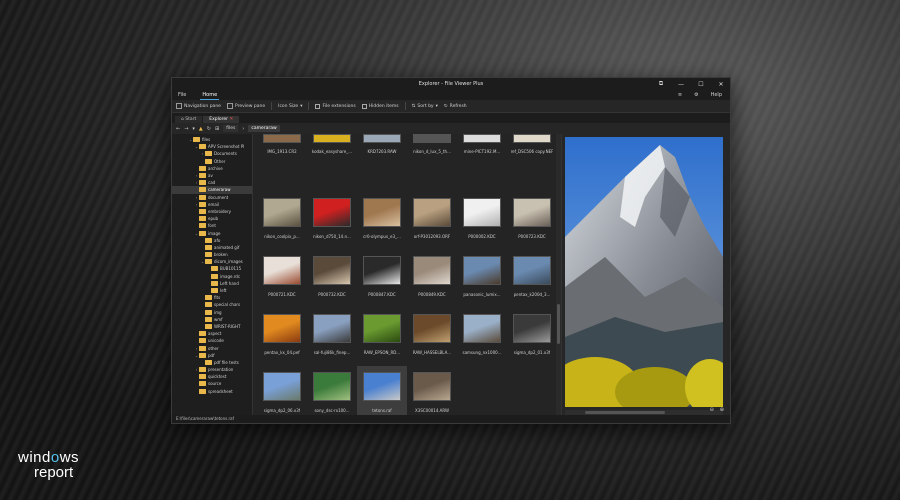 This screenshot has width=900, height=500. What do you see at coordinates (212, 225) in the screenshot?
I see `tree-node: font` at bounding box center [212, 225].